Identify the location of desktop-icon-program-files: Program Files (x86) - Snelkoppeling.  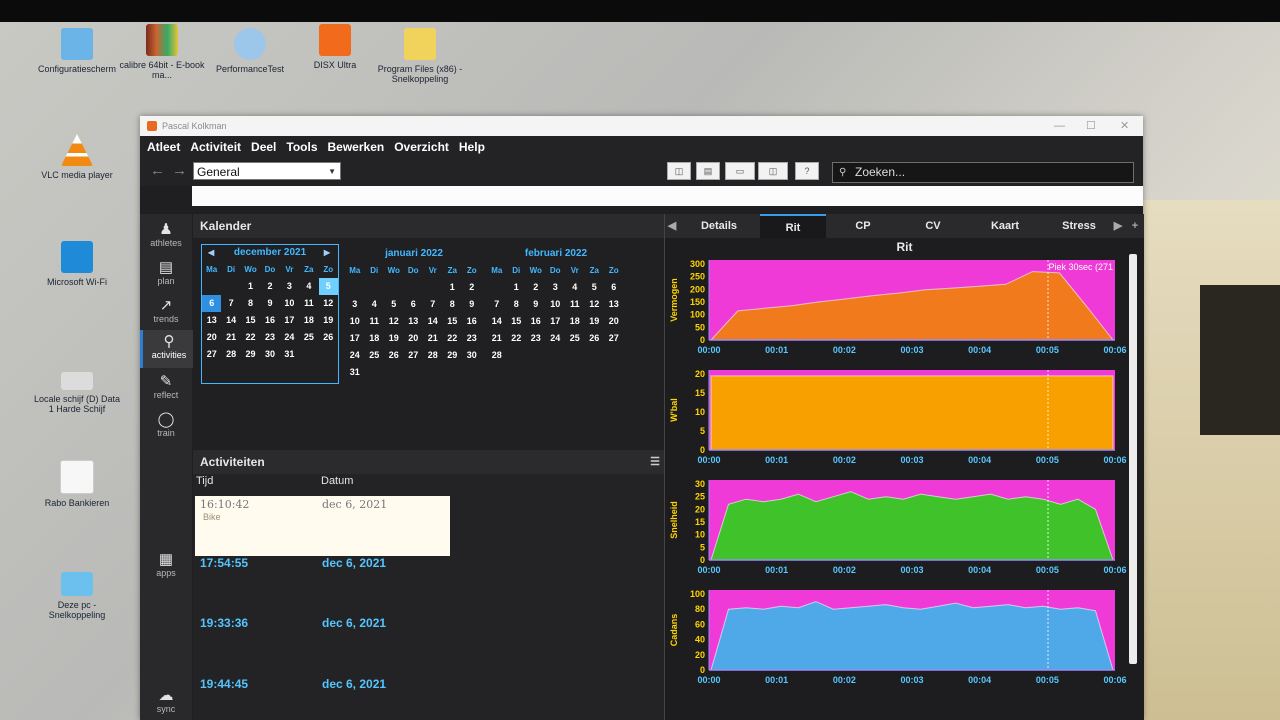
(420, 56).